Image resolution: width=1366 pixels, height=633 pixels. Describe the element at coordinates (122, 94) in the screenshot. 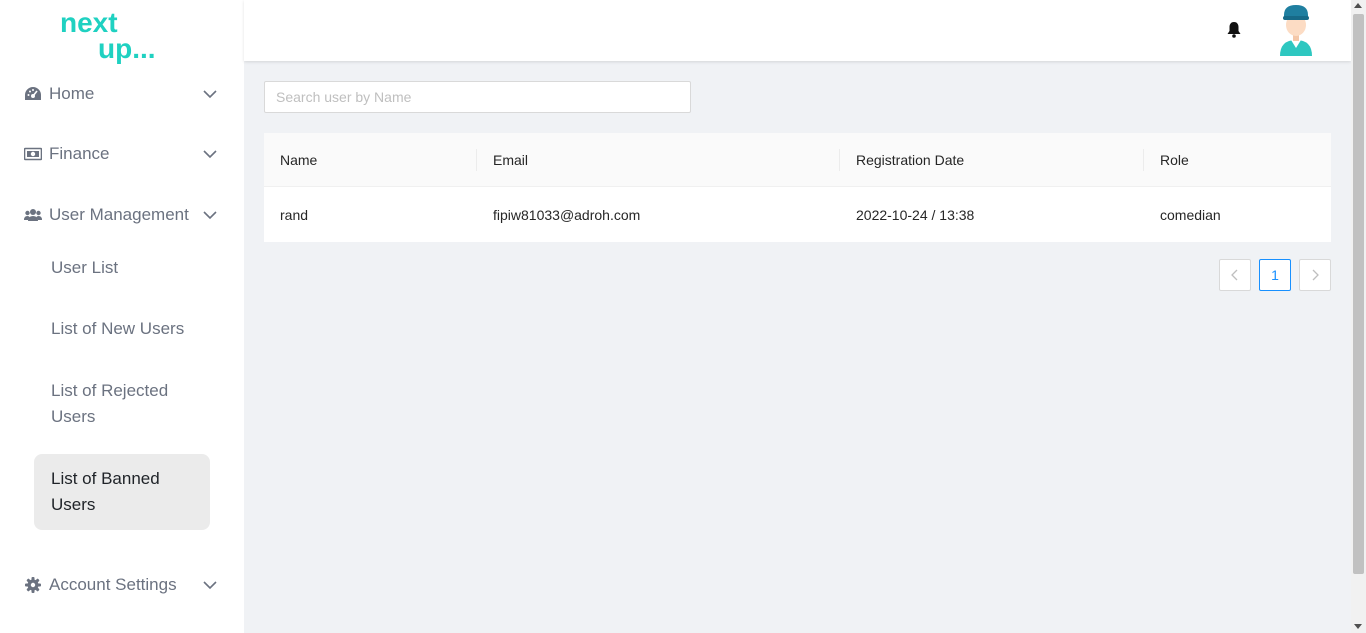

I see `sidebar-item-home: Home` at that location.